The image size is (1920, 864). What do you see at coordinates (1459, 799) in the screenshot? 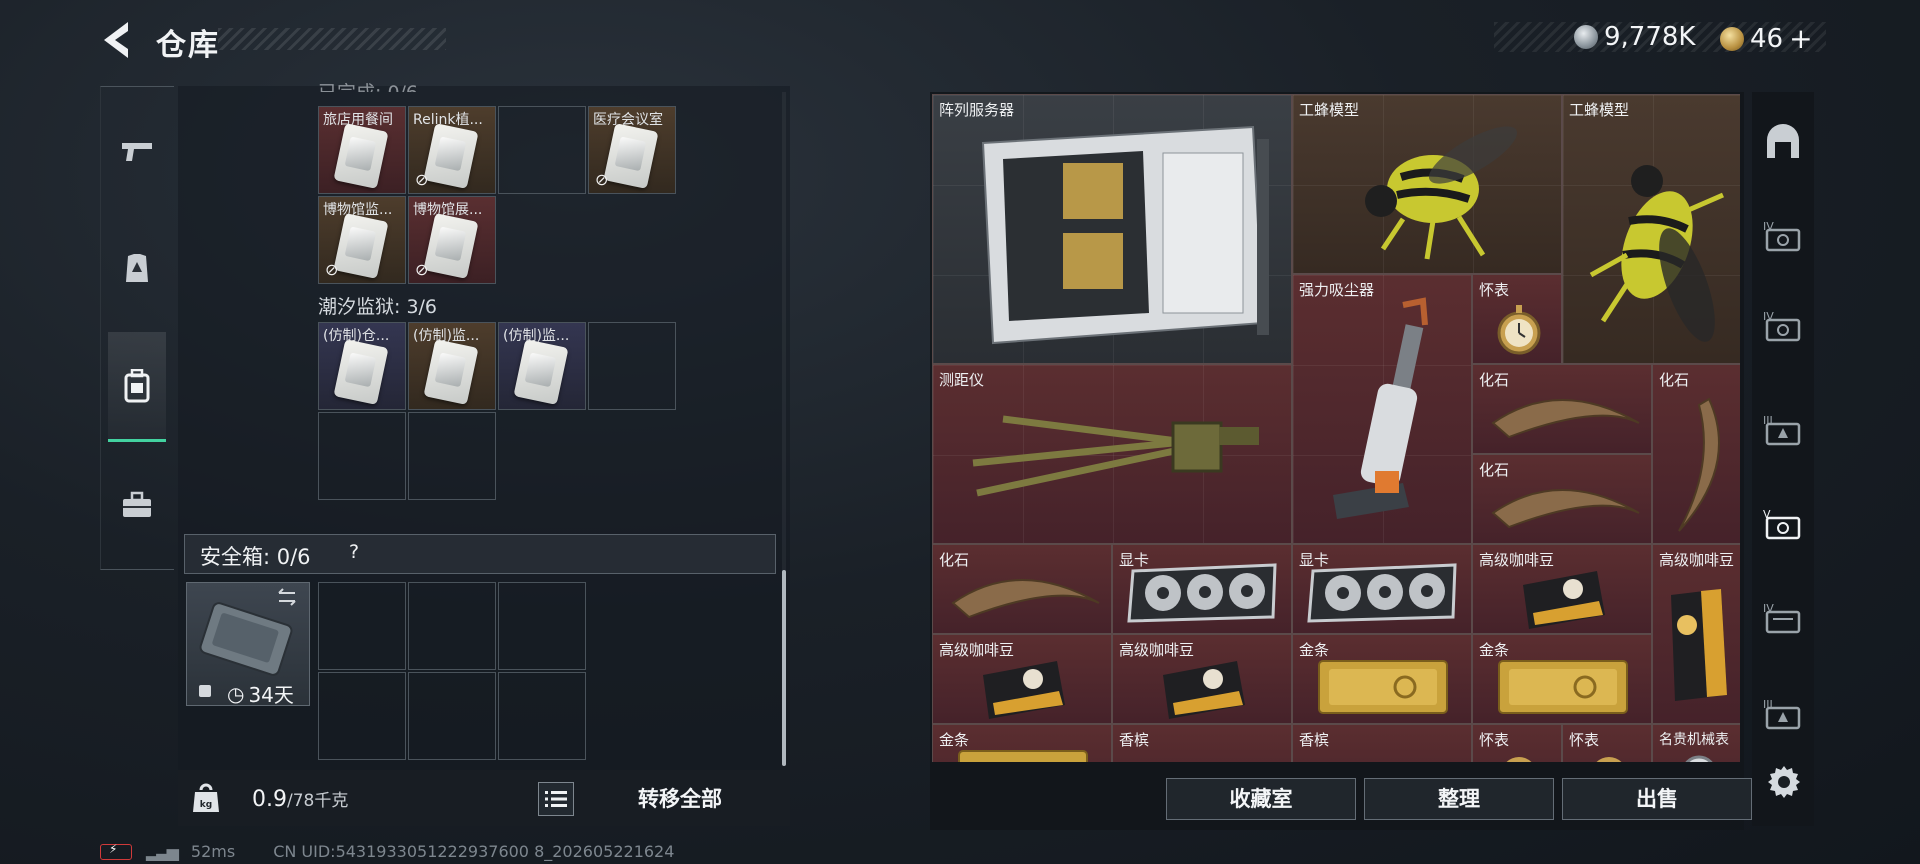
I see `organize-button: 整理` at bounding box center [1459, 799].